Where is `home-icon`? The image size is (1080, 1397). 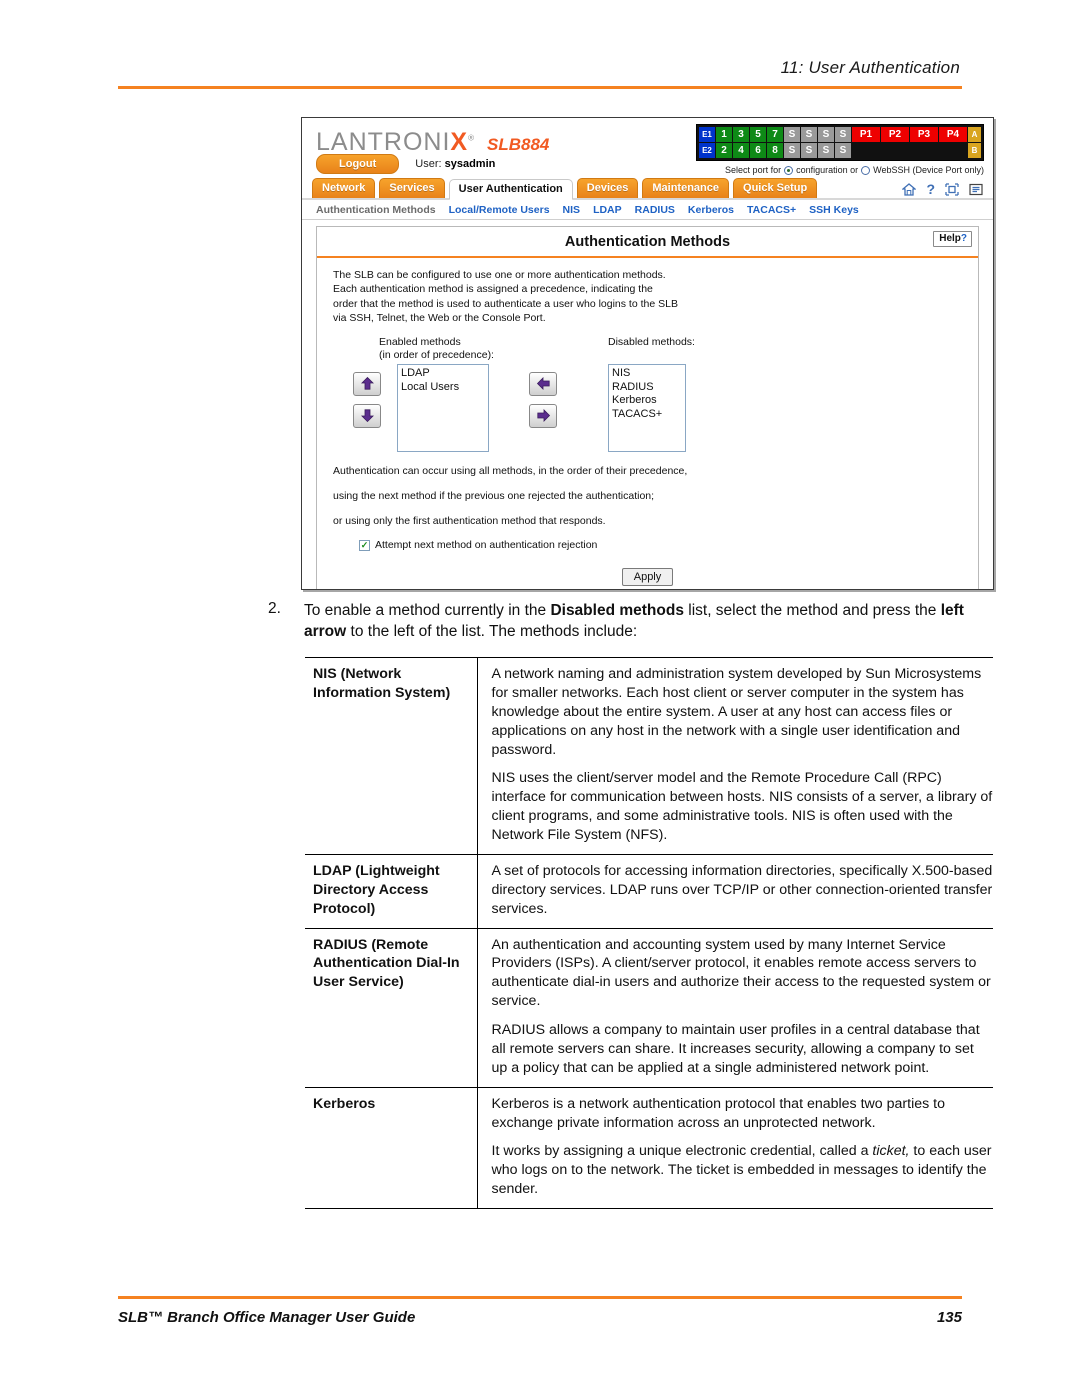
home-icon is located at coordinates (909, 189).